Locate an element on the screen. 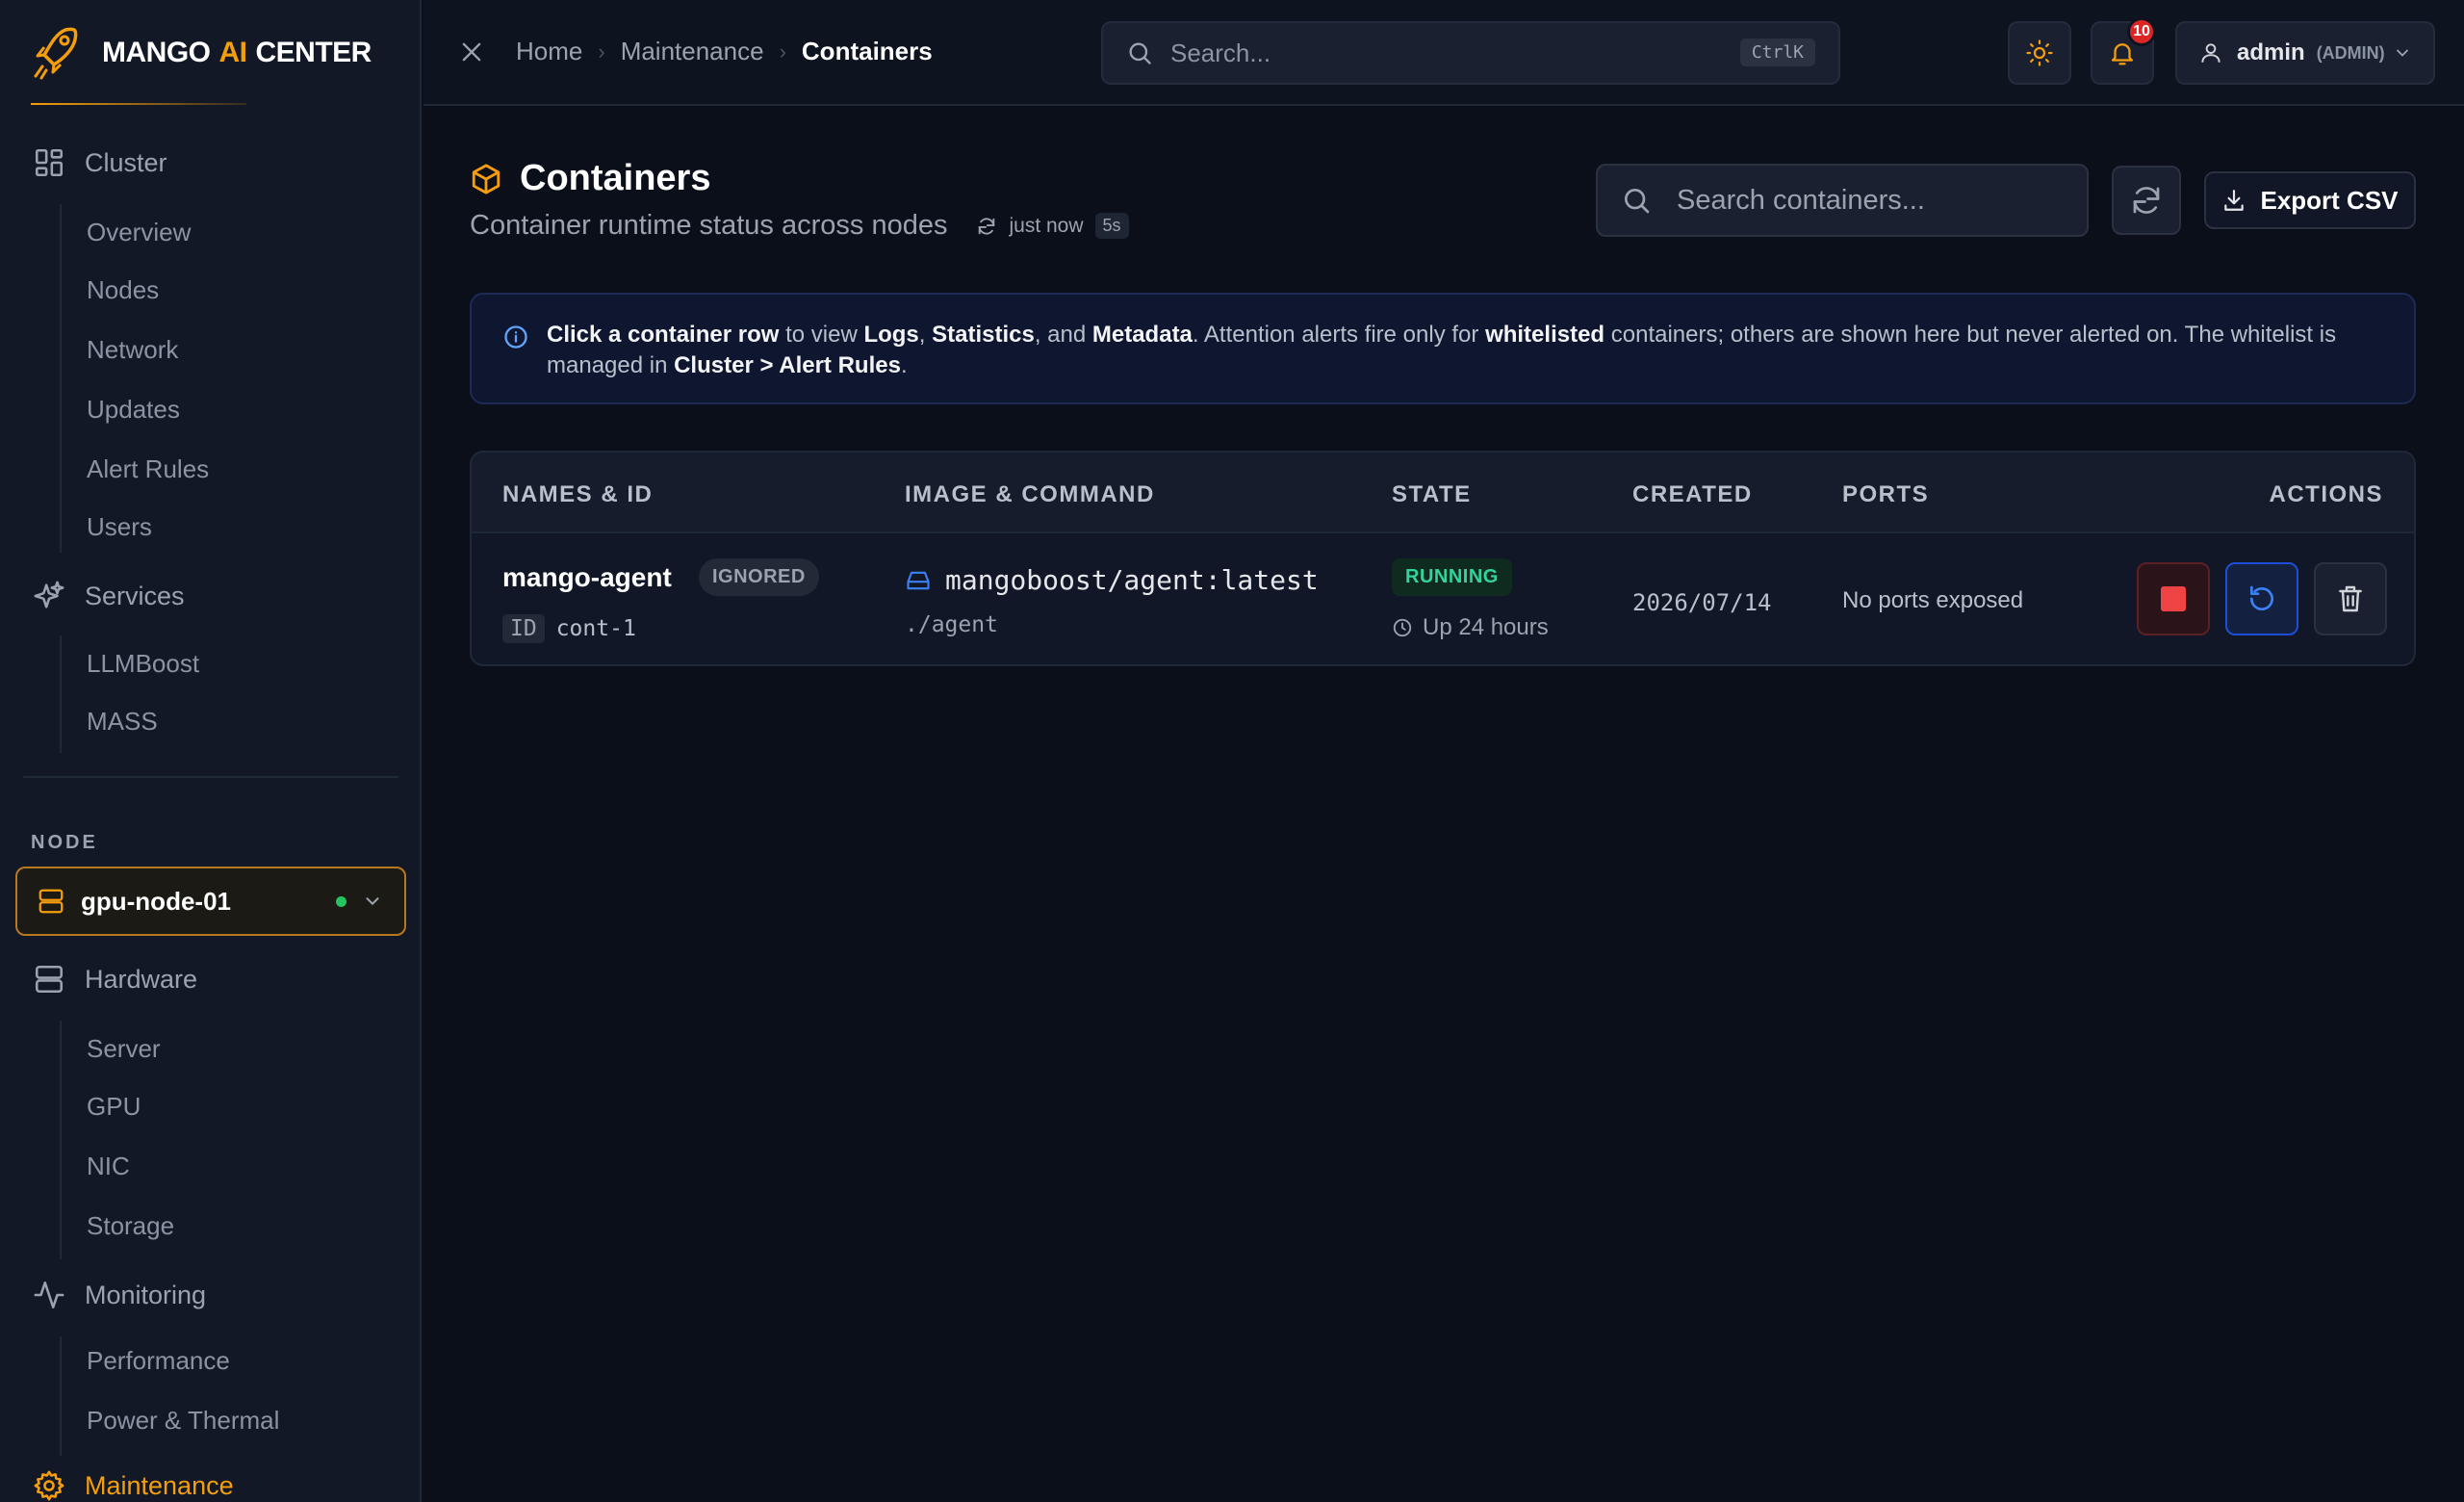 The width and height of the screenshot is (2464, 1502). server-icon is located at coordinates (51, 901).